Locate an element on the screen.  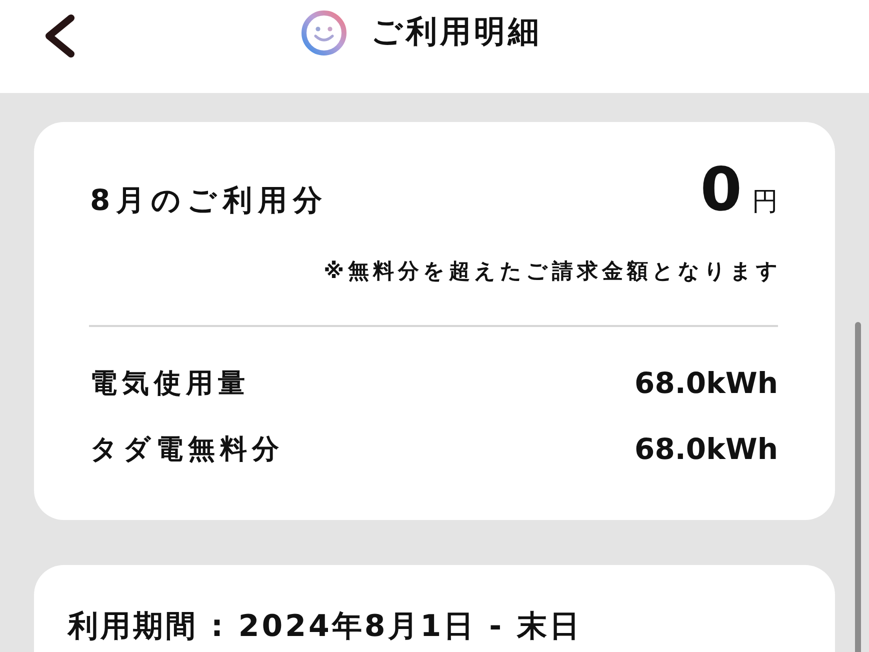
billing-note: ※無料分を超えたご請求金額となります is located at coordinates (553, 271).